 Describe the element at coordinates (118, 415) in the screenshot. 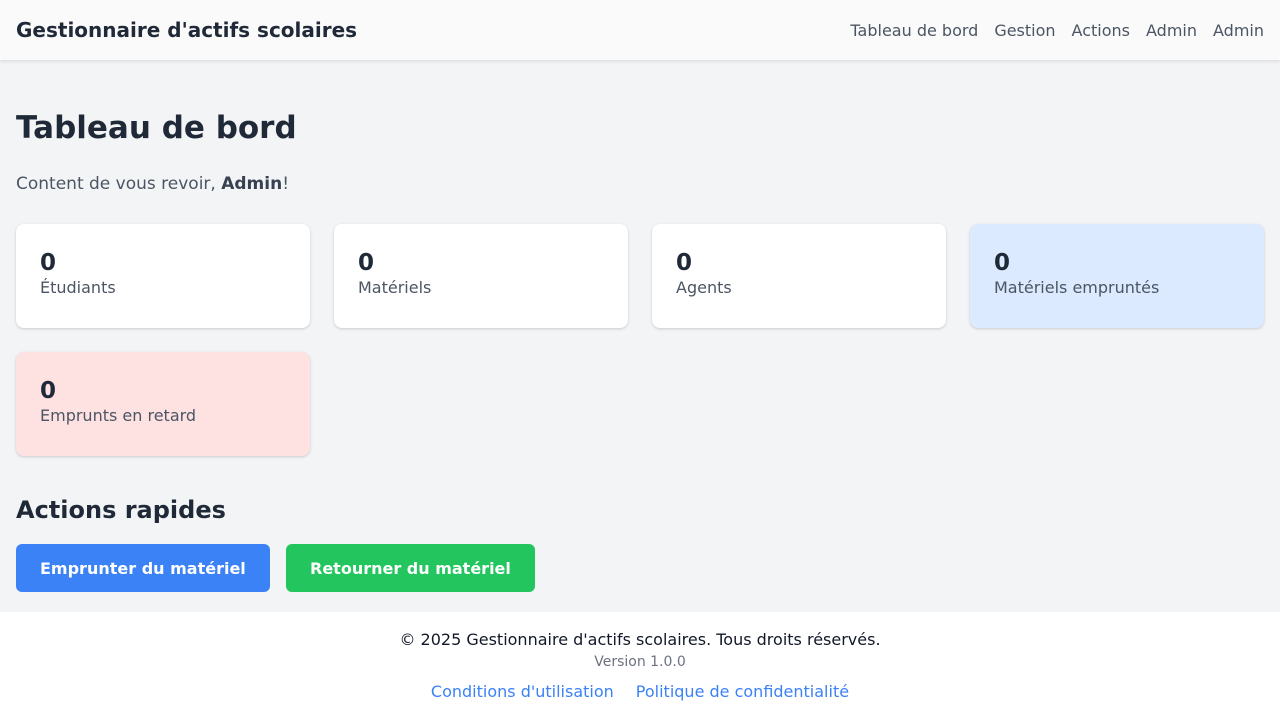

I see `stat-label: Emprunts en retard` at that location.